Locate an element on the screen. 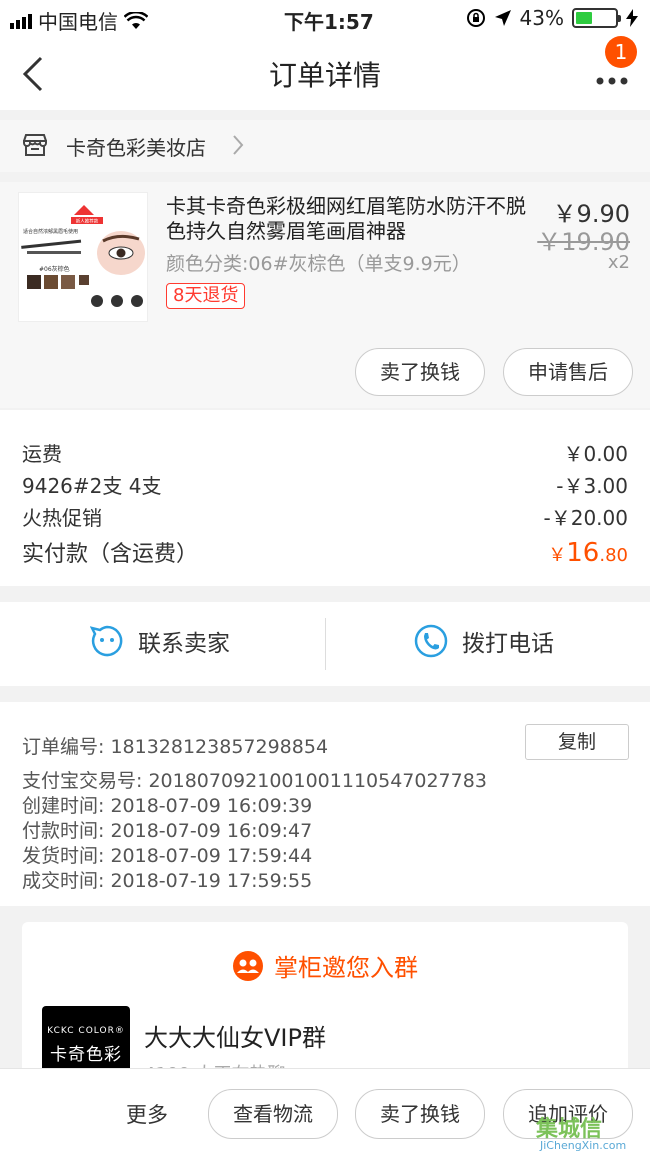  return-policy-tag: 8天退货 is located at coordinates (206, 296).